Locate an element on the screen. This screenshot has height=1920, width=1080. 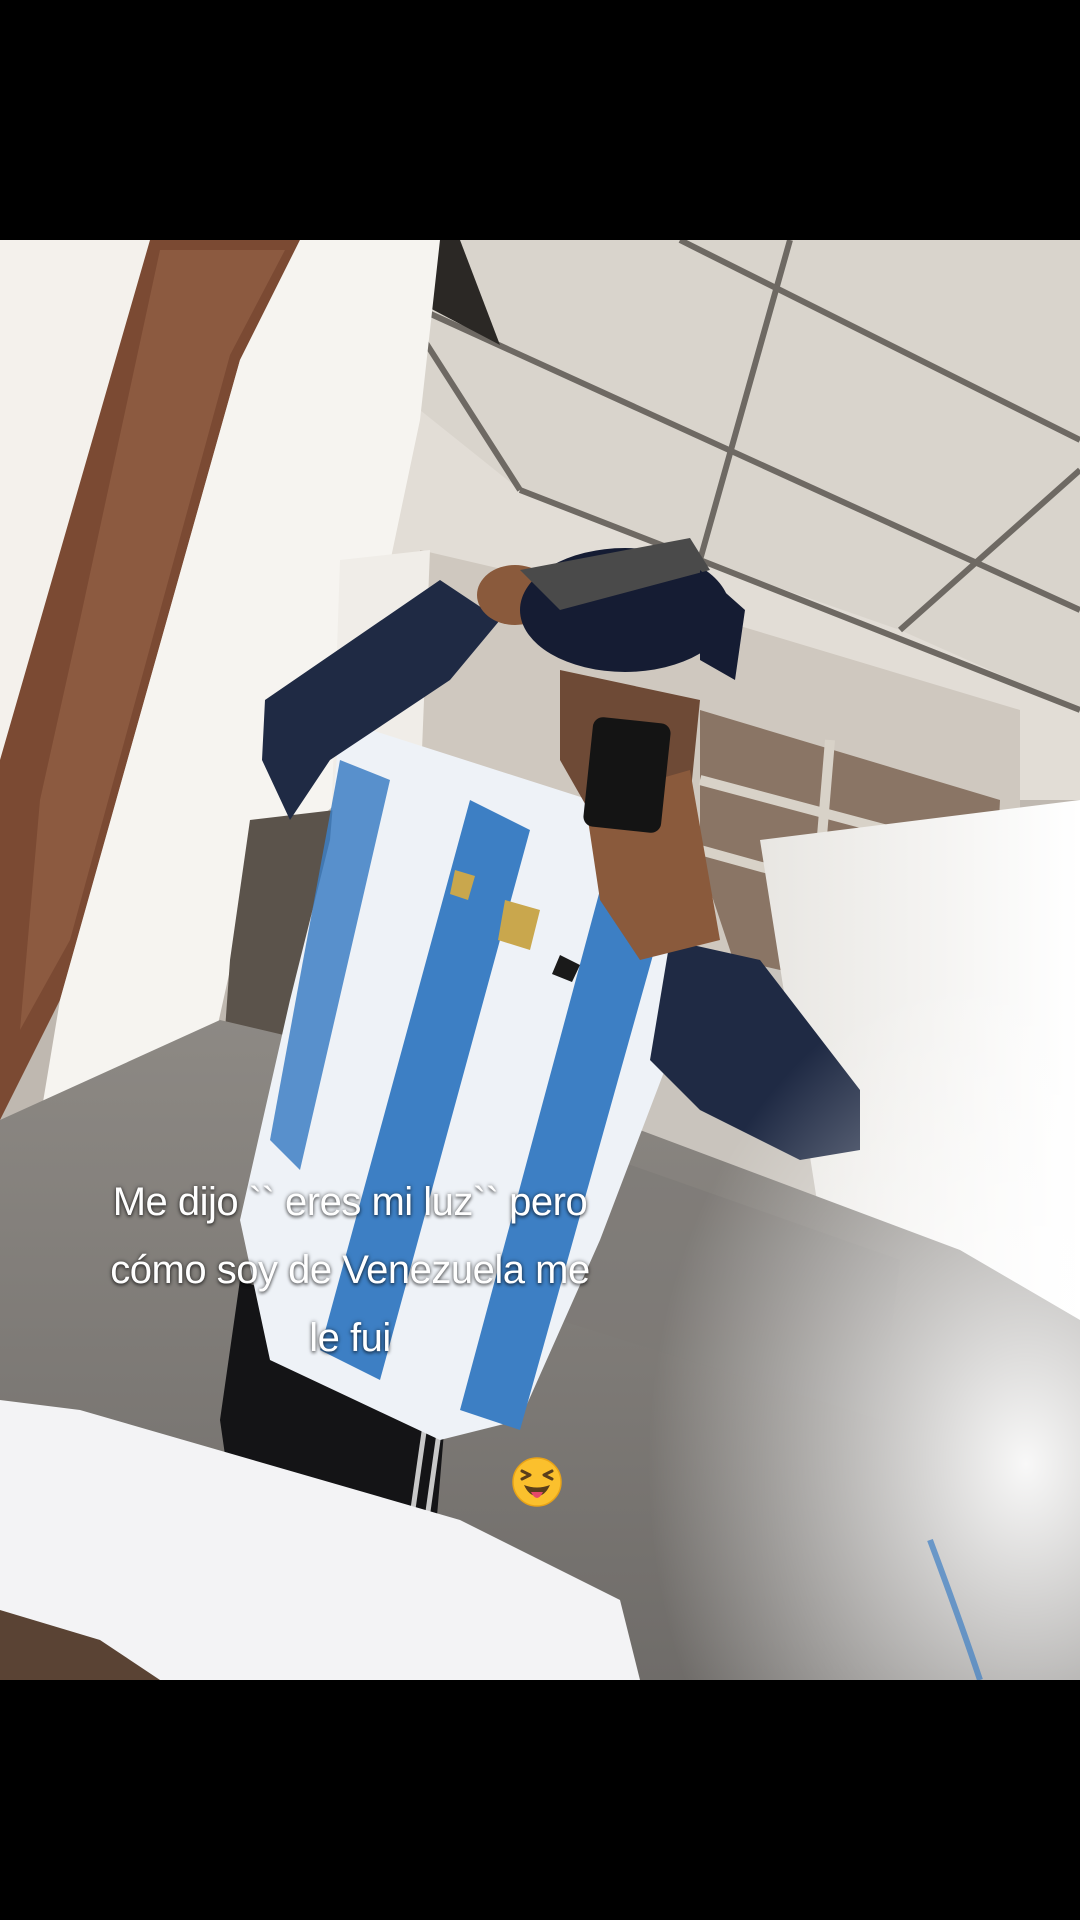
caption-line: cómo soy de Venezuela me is located at coordinates (350, 1270).